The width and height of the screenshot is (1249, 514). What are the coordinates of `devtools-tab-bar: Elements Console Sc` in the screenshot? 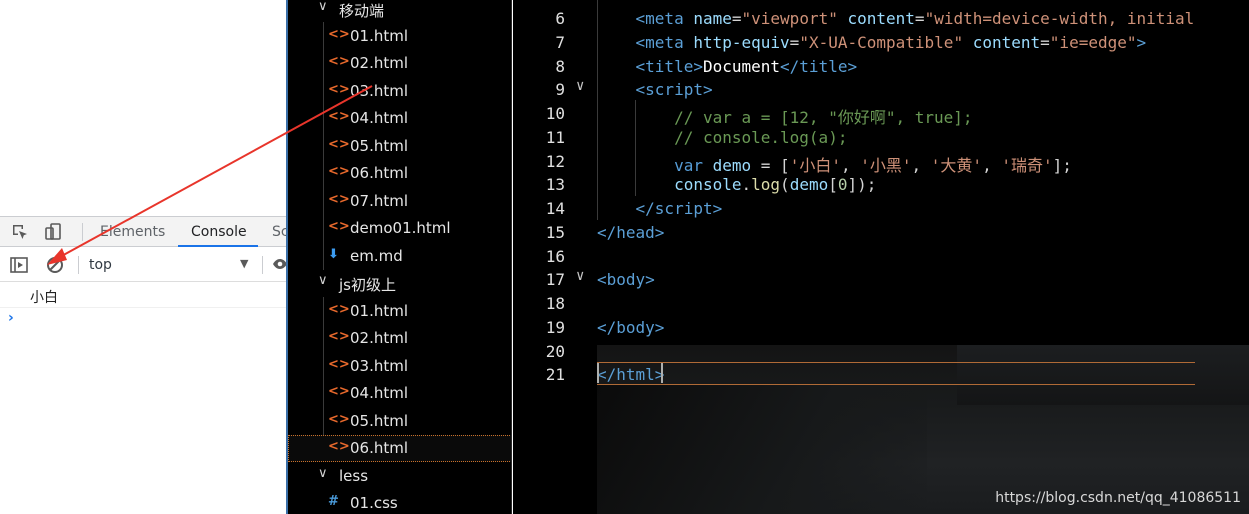 It's located at (143, 231).